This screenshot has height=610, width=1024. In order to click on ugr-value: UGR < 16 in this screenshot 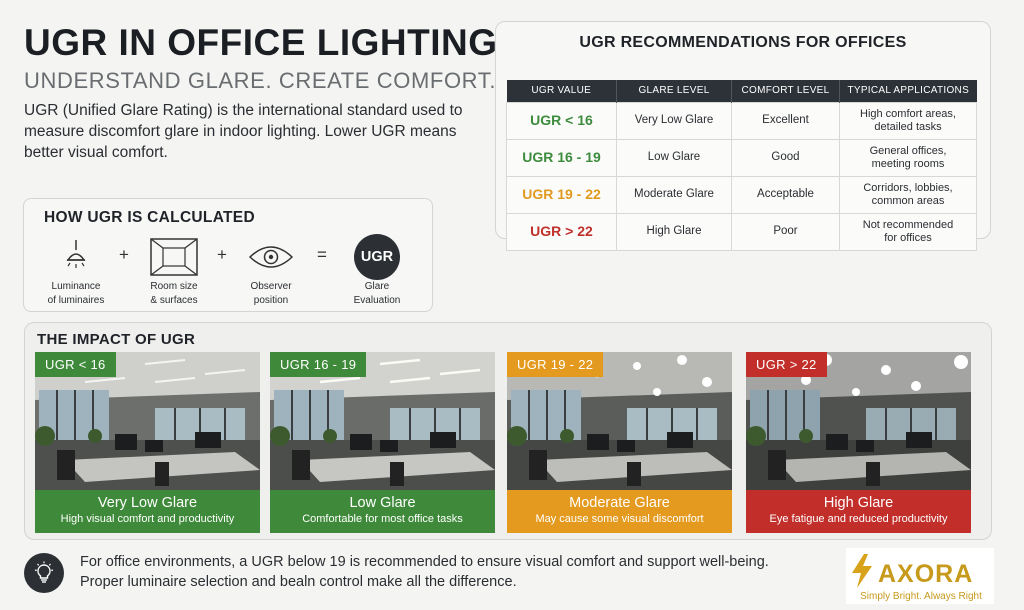, I will do `click(561, 120)`.